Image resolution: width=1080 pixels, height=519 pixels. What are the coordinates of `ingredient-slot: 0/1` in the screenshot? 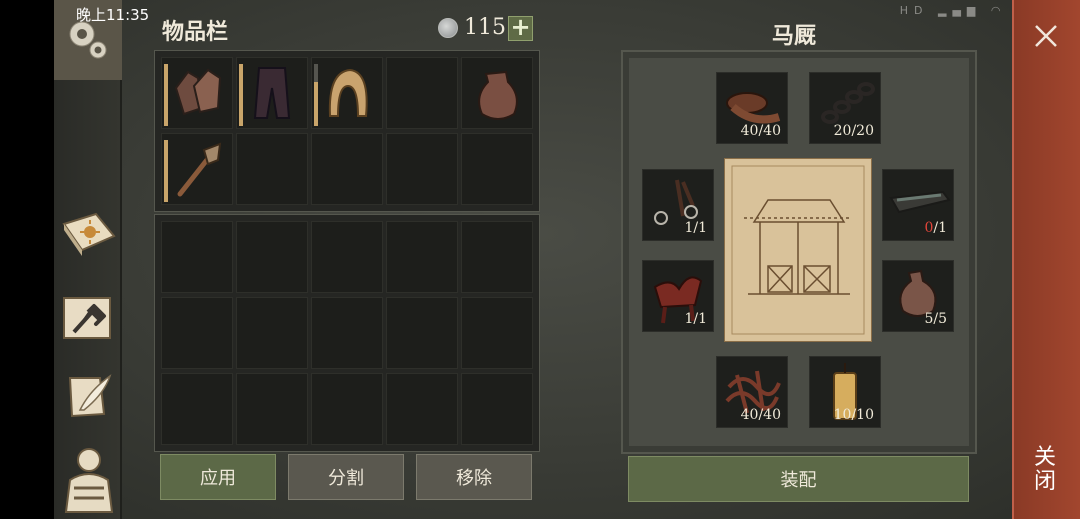 It's located at (918, 205).